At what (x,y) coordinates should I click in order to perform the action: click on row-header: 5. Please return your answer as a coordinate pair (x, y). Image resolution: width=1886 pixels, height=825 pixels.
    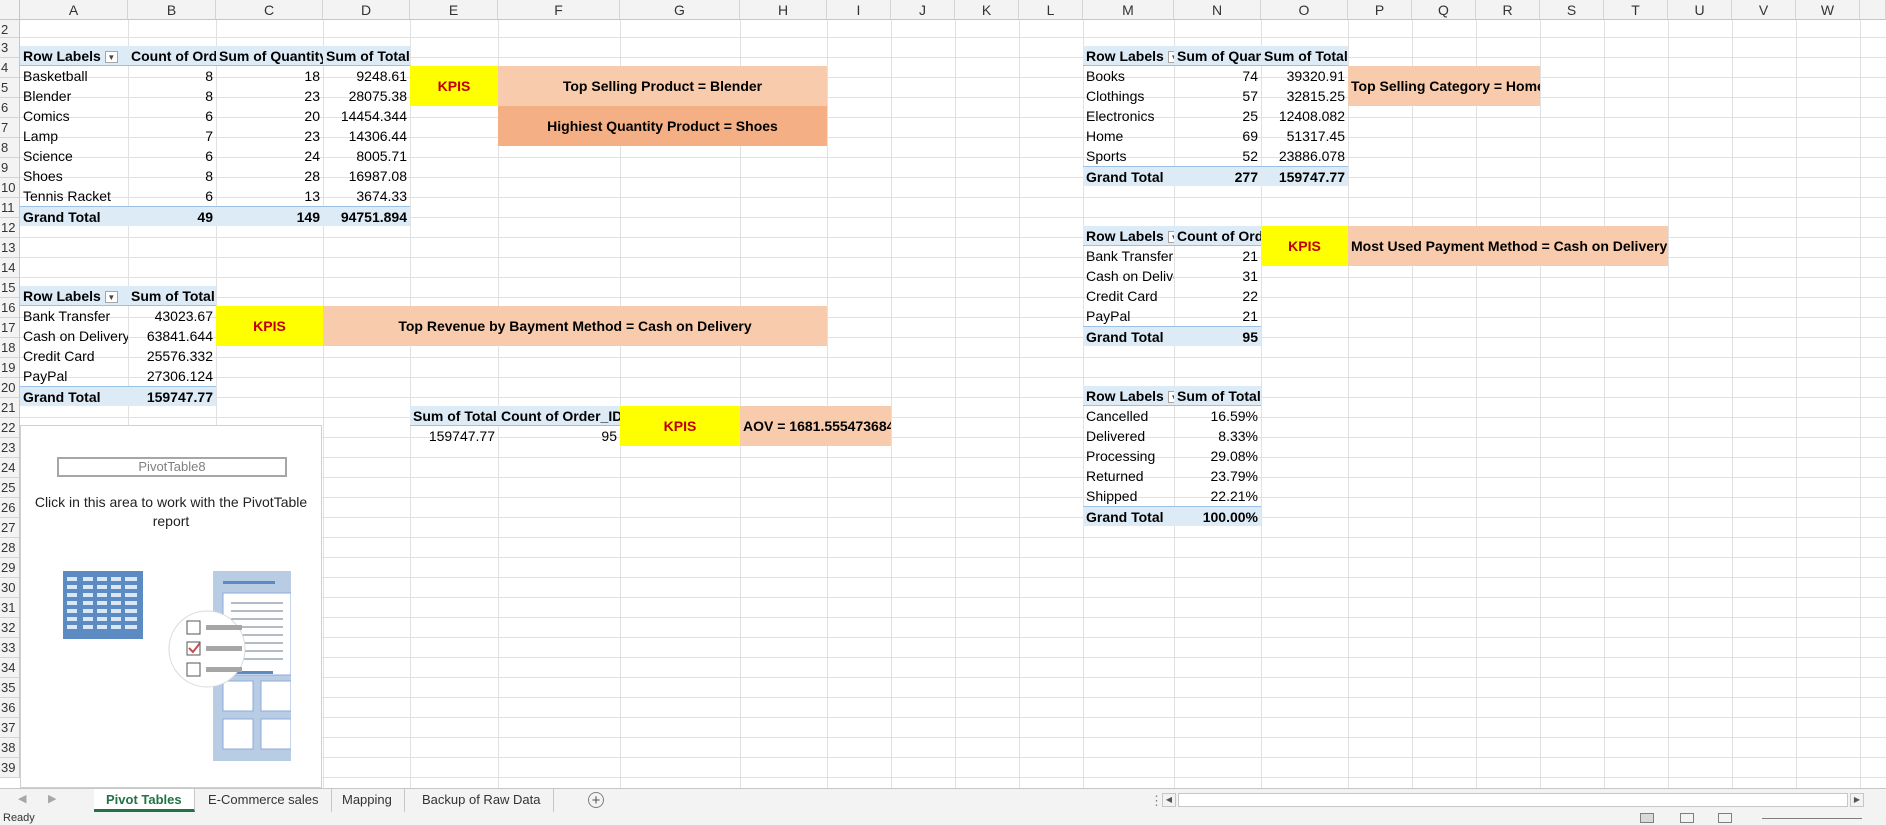
    Looking at the image, I should click on (10, 88).